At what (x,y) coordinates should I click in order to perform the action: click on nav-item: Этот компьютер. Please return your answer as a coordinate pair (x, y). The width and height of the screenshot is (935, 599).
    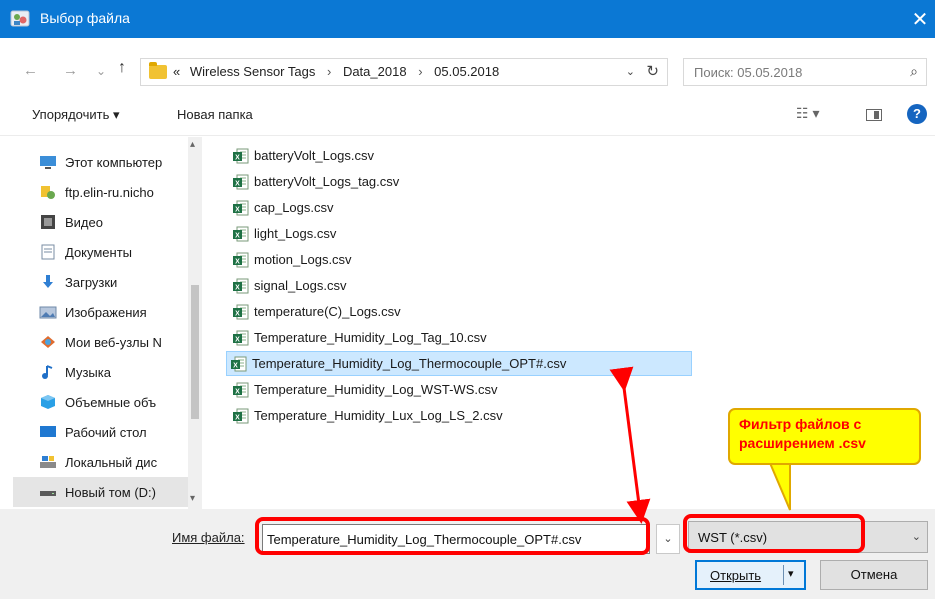
    Looking at the image, I should click on (100, 162).